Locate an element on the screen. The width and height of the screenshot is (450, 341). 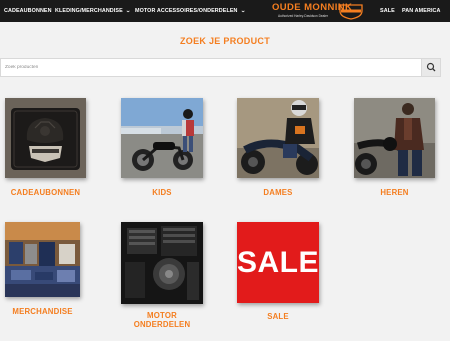
sale-image-text: SALE is located at coordinates (278, 262).